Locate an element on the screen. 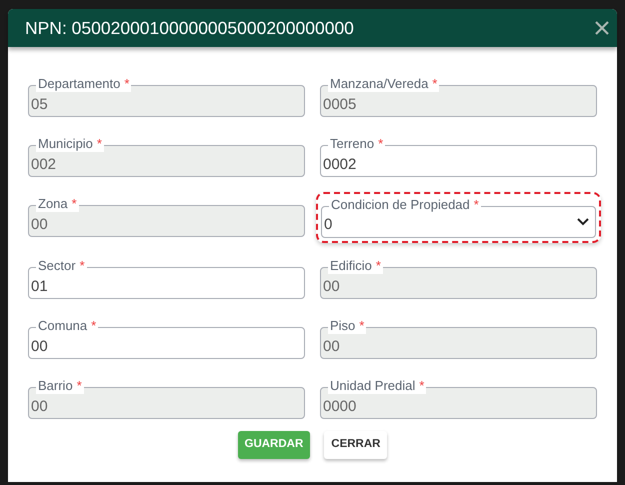 This screenshot has width=625, height=485. field-label: Zona * is located at coordinates (57, 204).